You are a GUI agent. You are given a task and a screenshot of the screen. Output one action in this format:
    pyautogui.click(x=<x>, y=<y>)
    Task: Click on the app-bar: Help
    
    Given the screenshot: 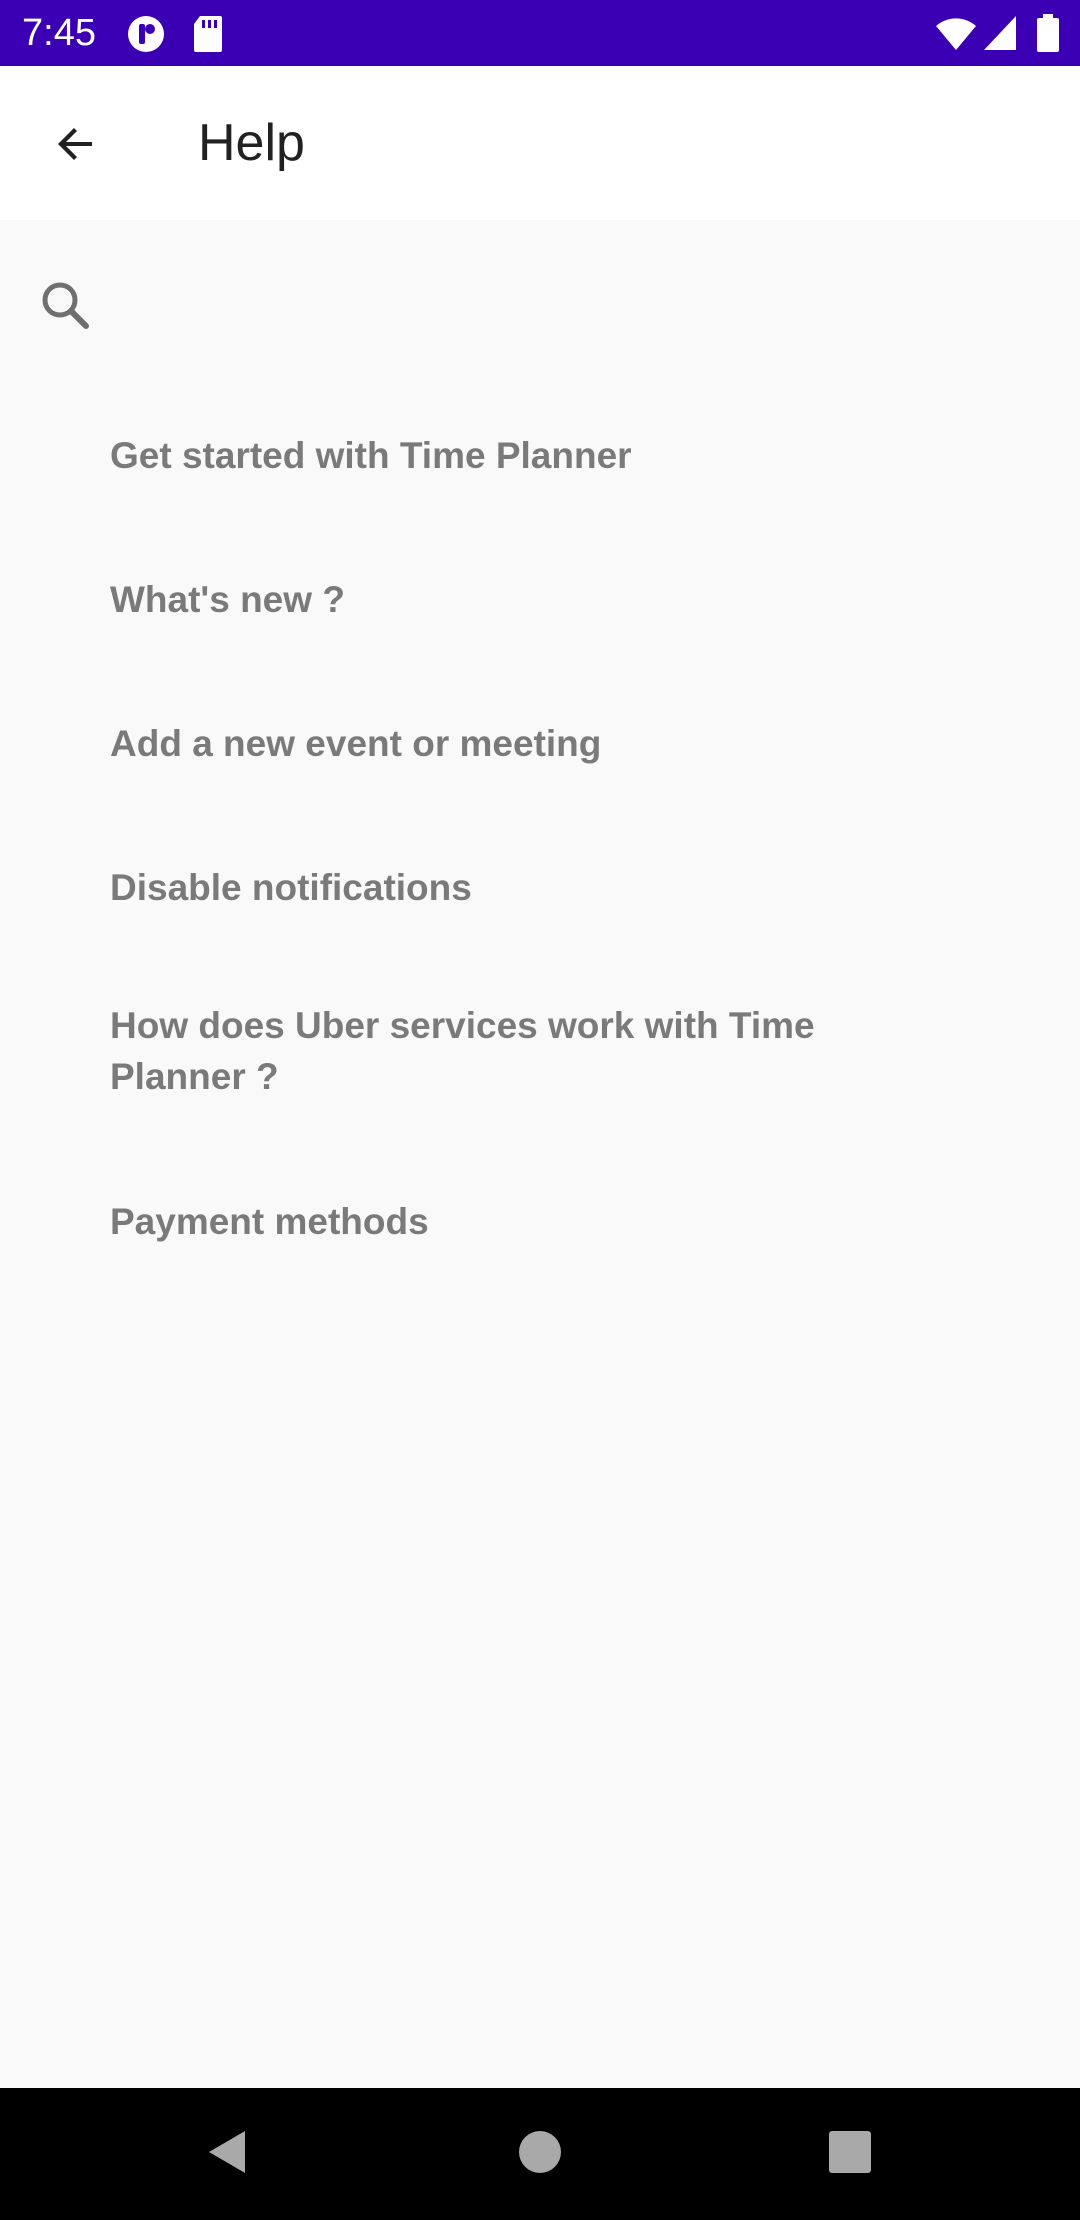 What is the action you would take?
    pyautogui.click(x=540, y=143)
    